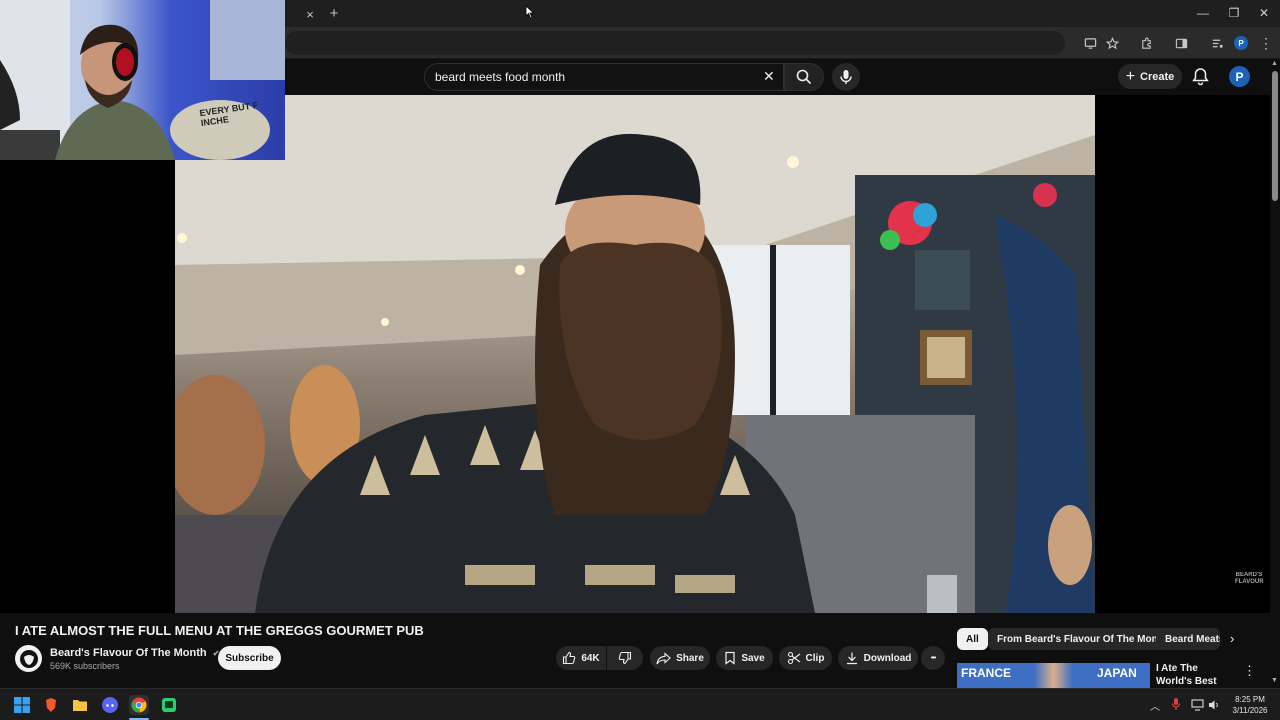  What do you see at coordinates (1197, 707) in the screenshot?
I see `network-tray-icon` at bounding box center [1197, 707].